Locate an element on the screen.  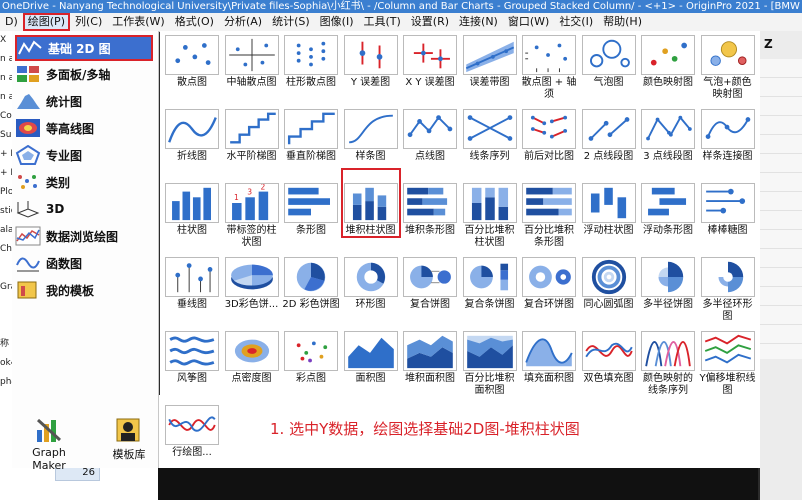
plot-tile: X Y 误差图 is located at coordinates (430, 62).